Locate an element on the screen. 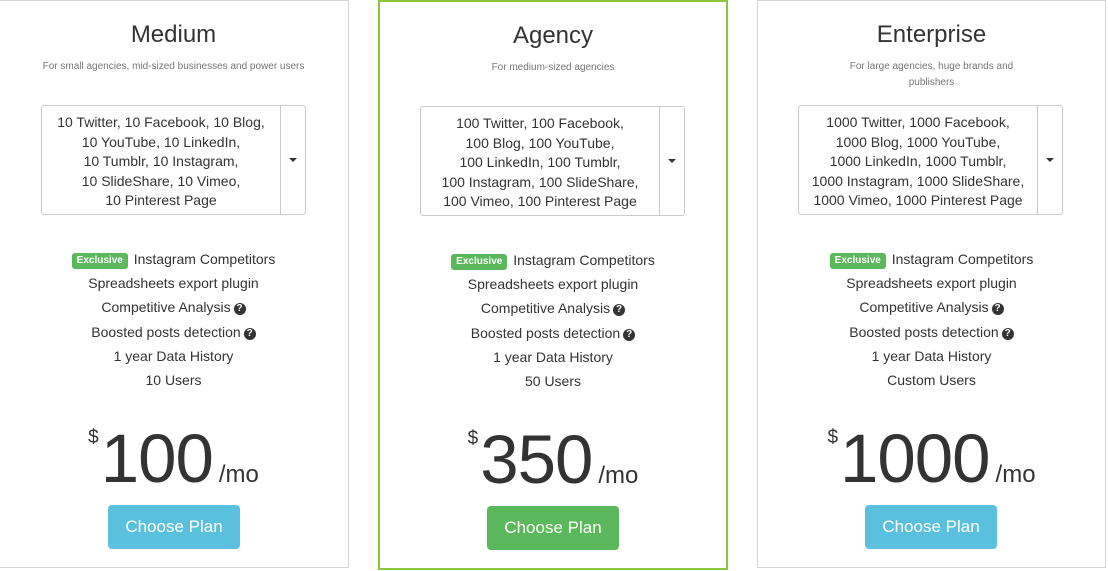 This screenshot has height=571, width=1108. plan-price: $100/mo is located at coordinates (174, 459).